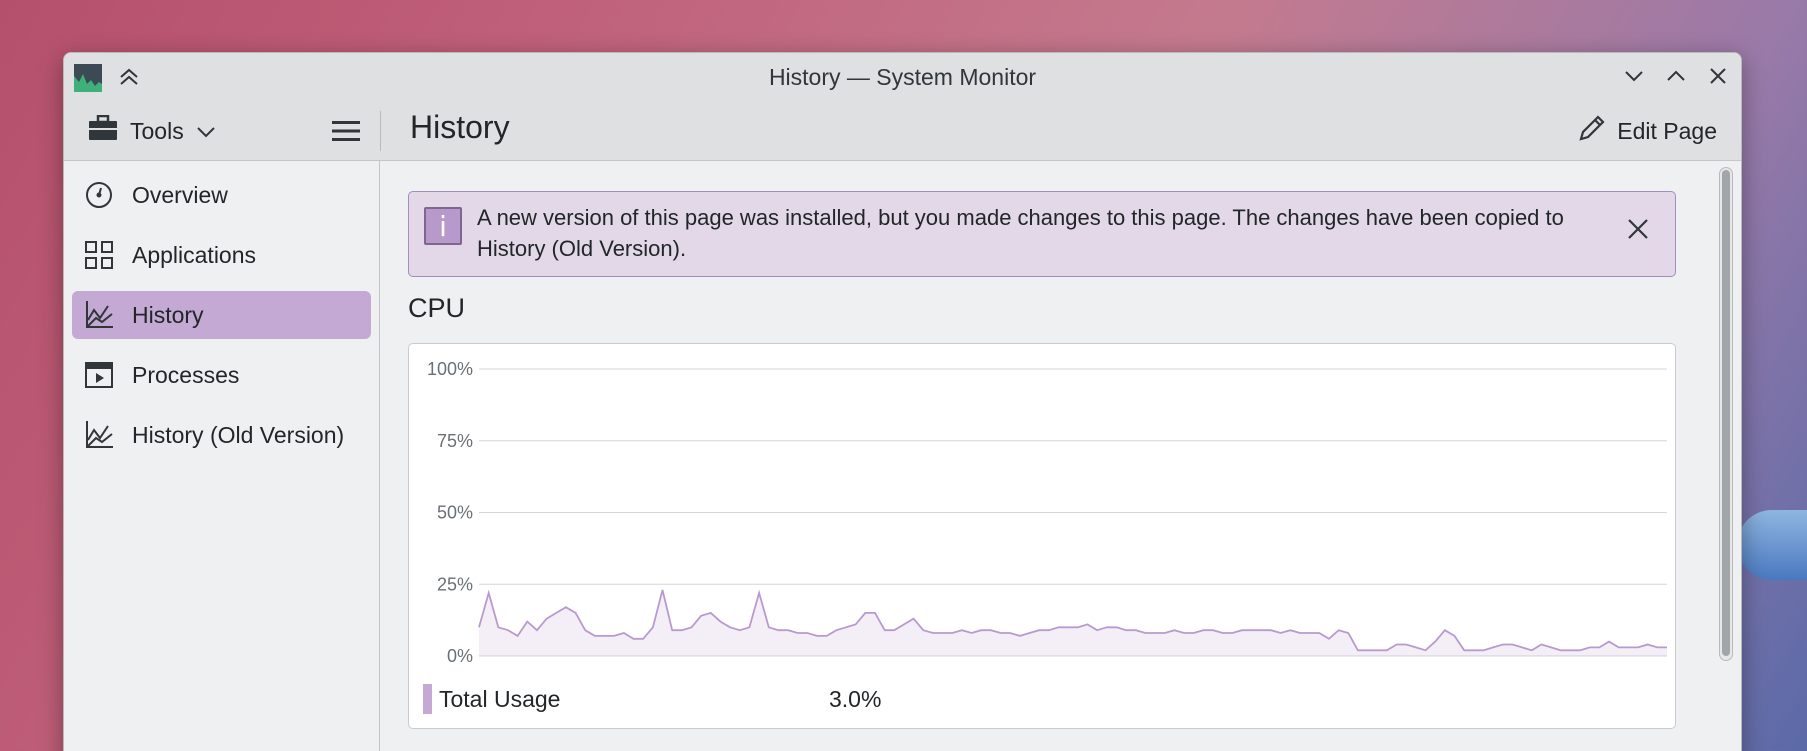 The width and height of the screenshot is (1807, 751). Describe the element at coordinates (221, 315) in the screenshot. I see `sidebar-item-history: History` at that location.